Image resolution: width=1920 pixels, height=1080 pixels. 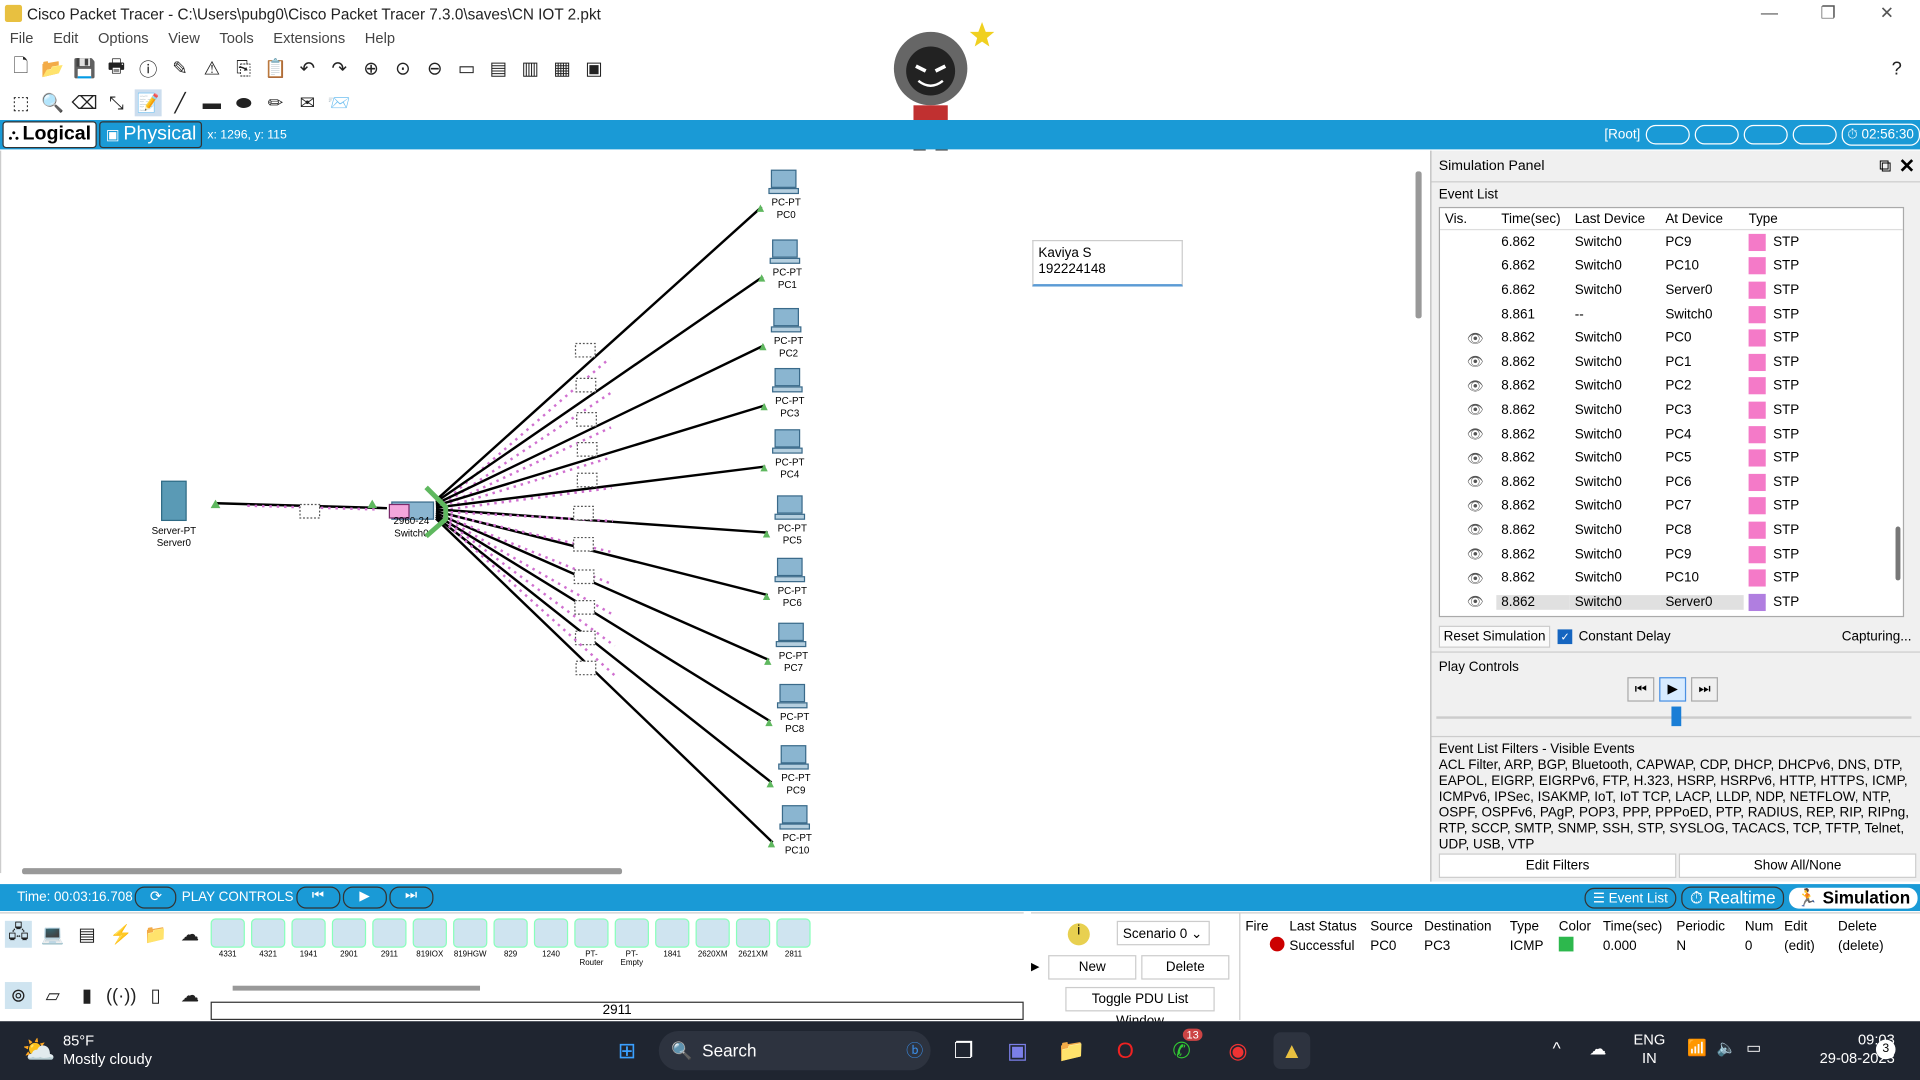 What do you see at coordinates (189, 934) in the screenshot?
I see `multiuser-icon: ☁` at bounding box center [189, 934].